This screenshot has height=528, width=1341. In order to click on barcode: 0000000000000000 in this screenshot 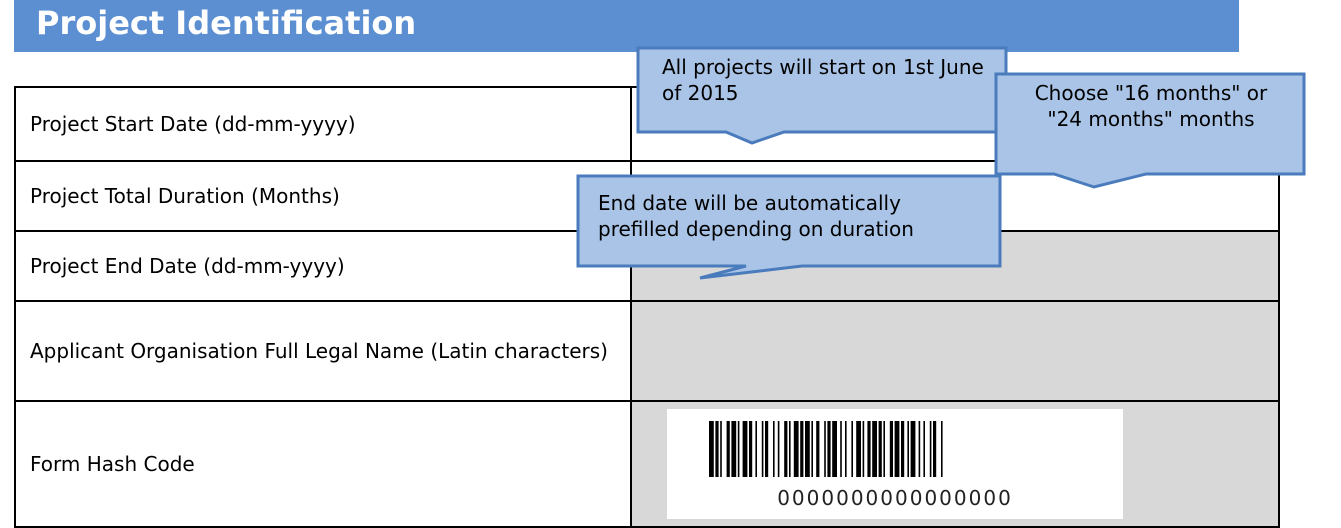, I will do `click(895, 464)`.